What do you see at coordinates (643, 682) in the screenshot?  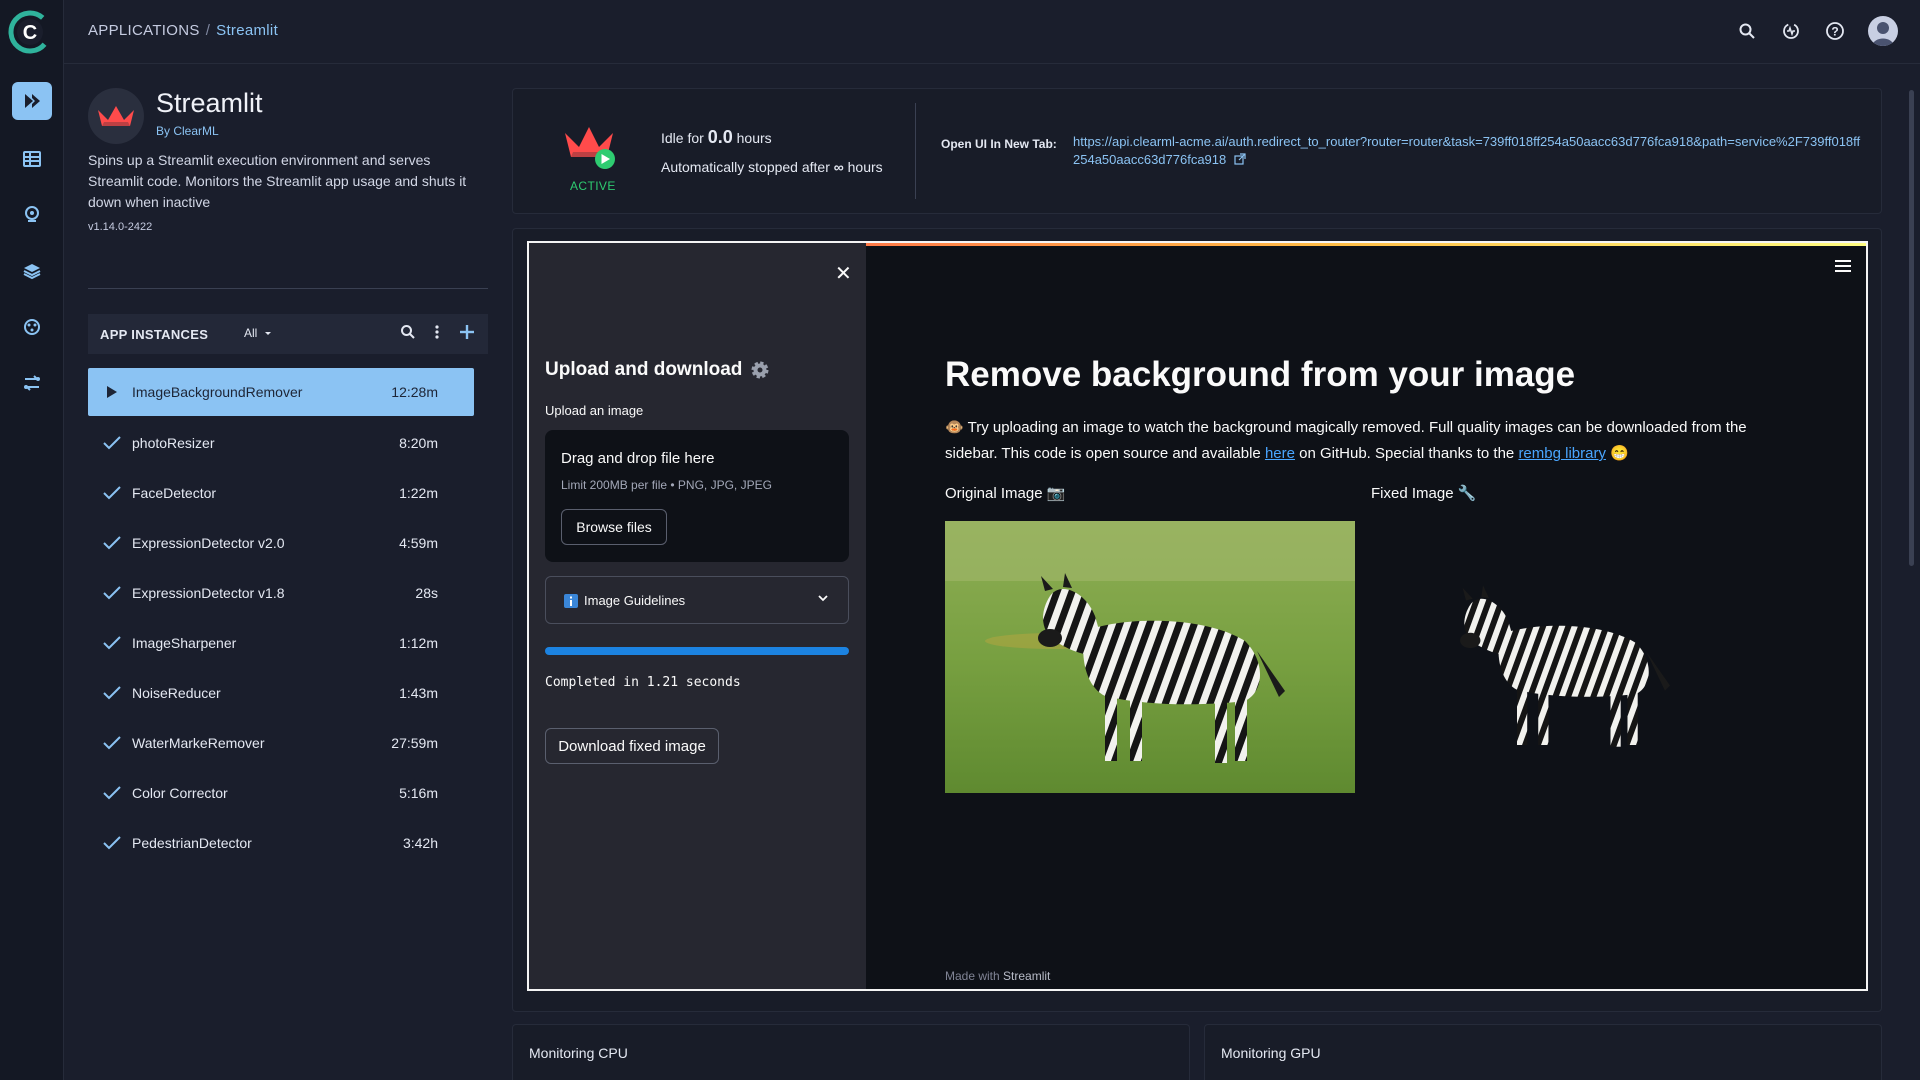 I see `completed-text: Completed in 1.21 seconds` at bounding box center [643, 682].